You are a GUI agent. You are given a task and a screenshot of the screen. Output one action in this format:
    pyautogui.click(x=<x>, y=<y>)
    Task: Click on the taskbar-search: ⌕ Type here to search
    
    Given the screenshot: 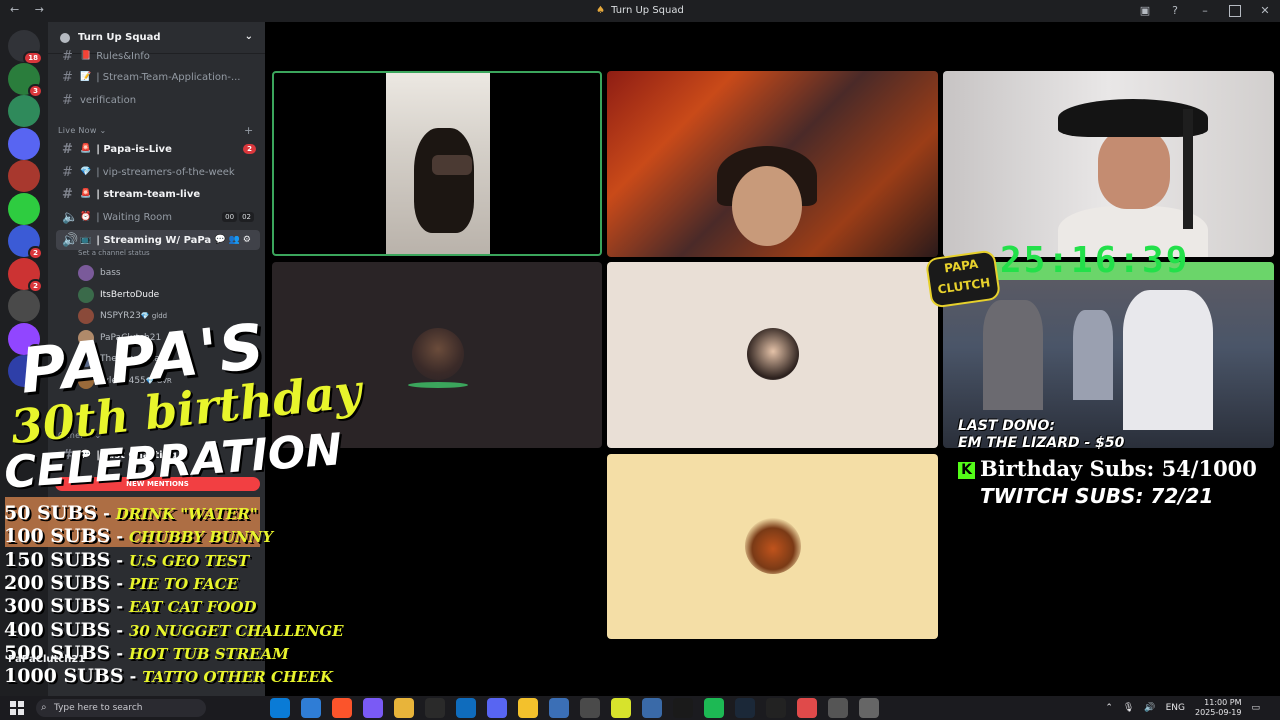 What is the action you would take?
    pyautogui.click(x=121, y=708)
    